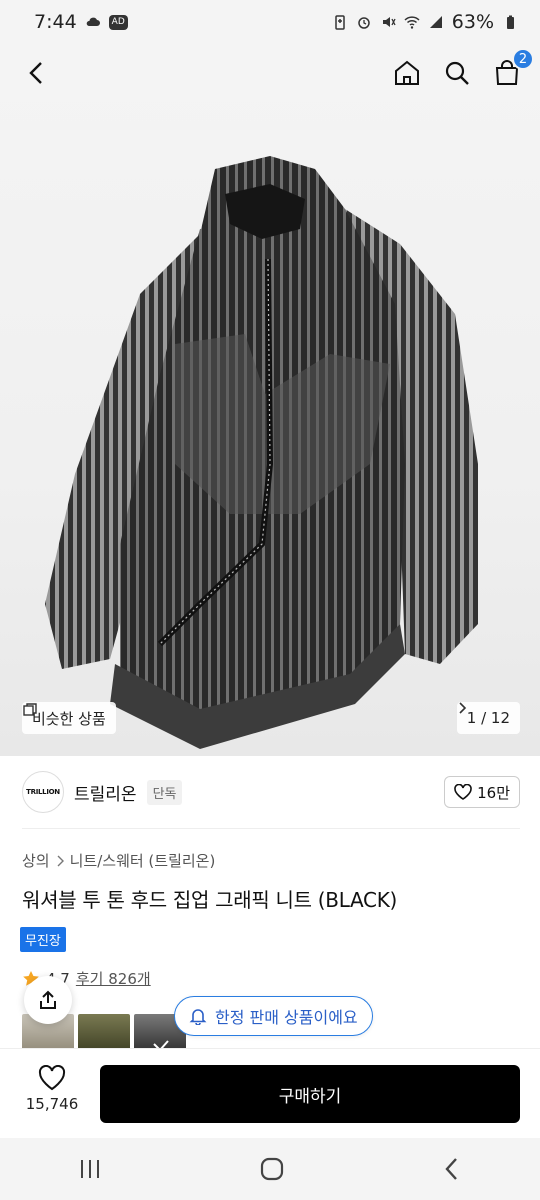  I want to click on system-nav-bar, so click(270, 1169).